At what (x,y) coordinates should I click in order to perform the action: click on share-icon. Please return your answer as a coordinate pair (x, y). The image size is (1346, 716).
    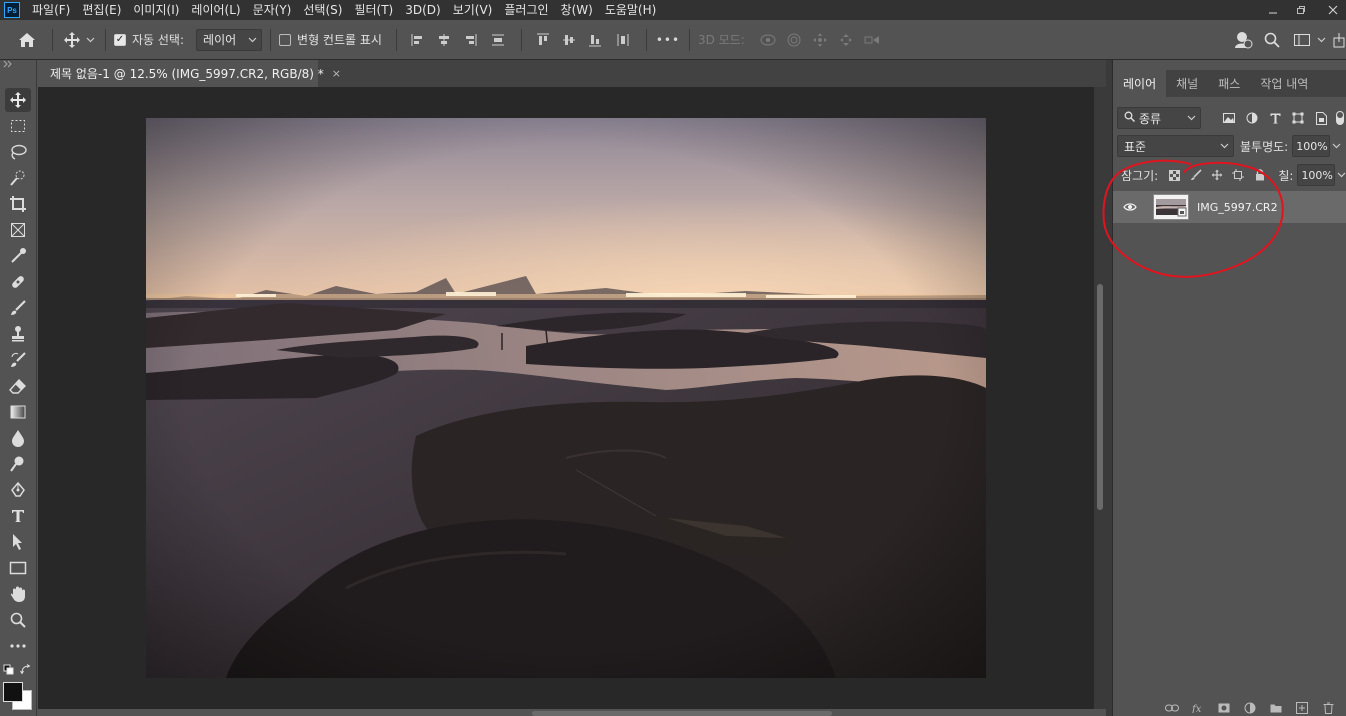
    Looking at the image, I should click on (1339, 40).